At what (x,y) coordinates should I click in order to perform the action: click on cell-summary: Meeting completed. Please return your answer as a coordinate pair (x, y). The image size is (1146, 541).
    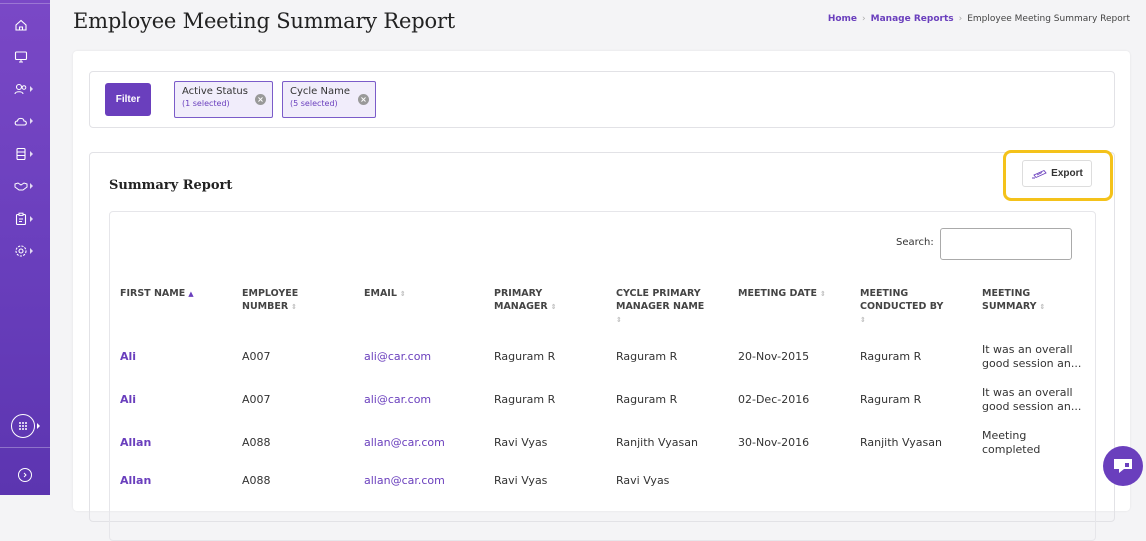
    Looking at the image, I should click on (1011, 443).